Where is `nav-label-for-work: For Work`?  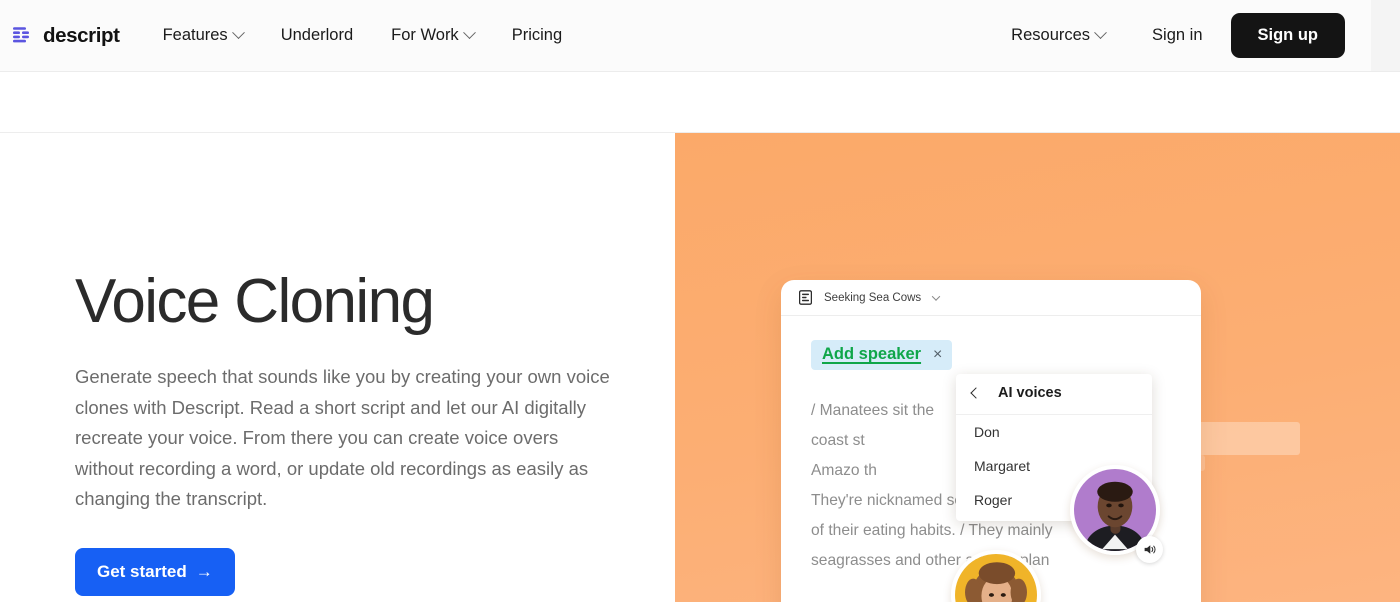 nav-label-for-work: For Work is located at coordinates (425, 35).